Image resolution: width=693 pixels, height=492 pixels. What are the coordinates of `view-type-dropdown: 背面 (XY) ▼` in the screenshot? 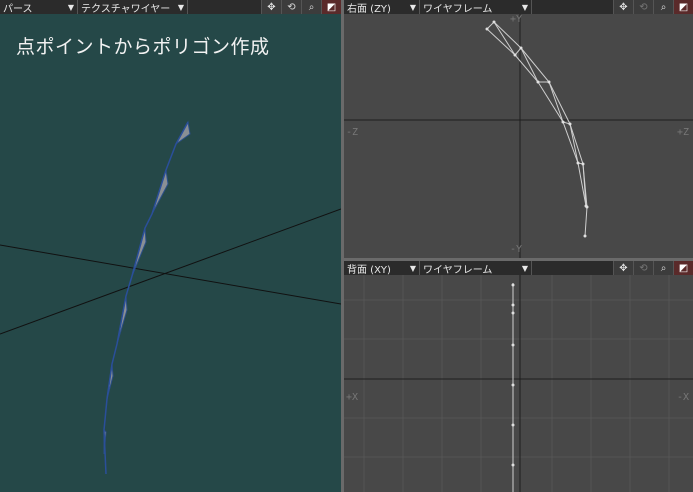 It's located at (382, 268).